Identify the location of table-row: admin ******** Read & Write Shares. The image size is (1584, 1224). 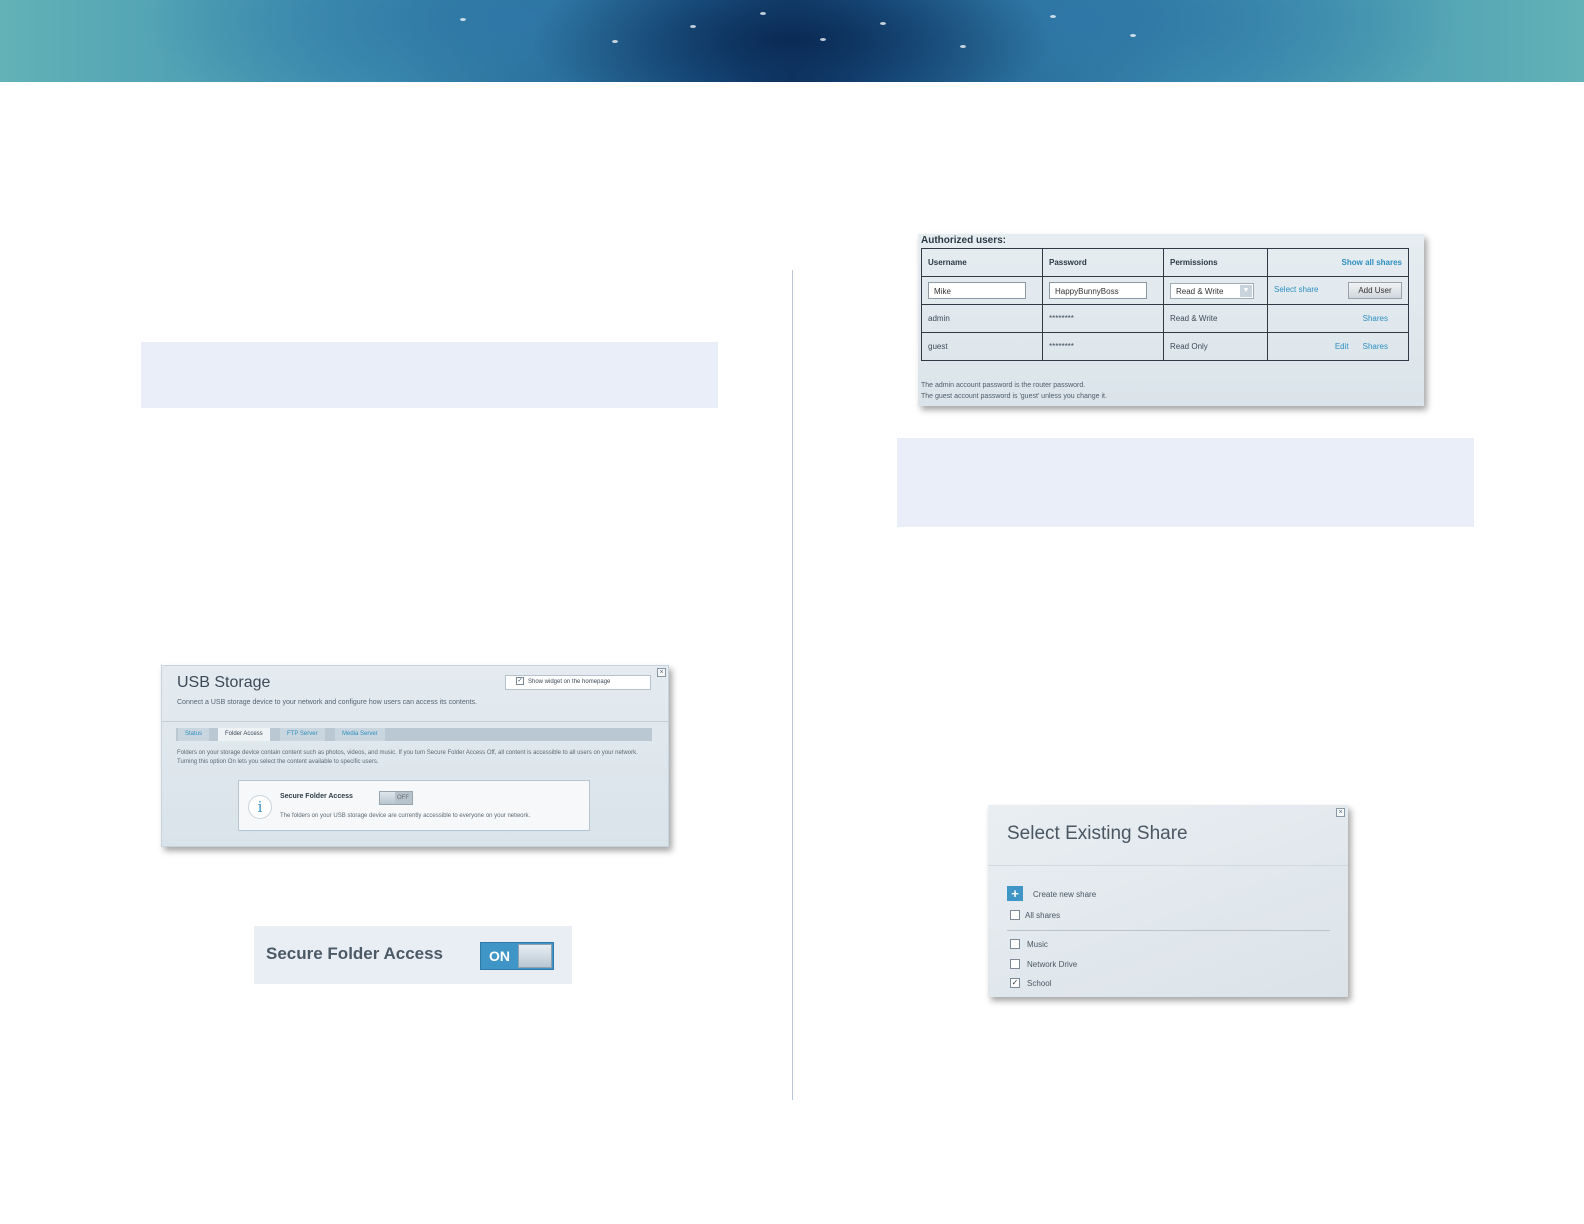
(1165, 318).